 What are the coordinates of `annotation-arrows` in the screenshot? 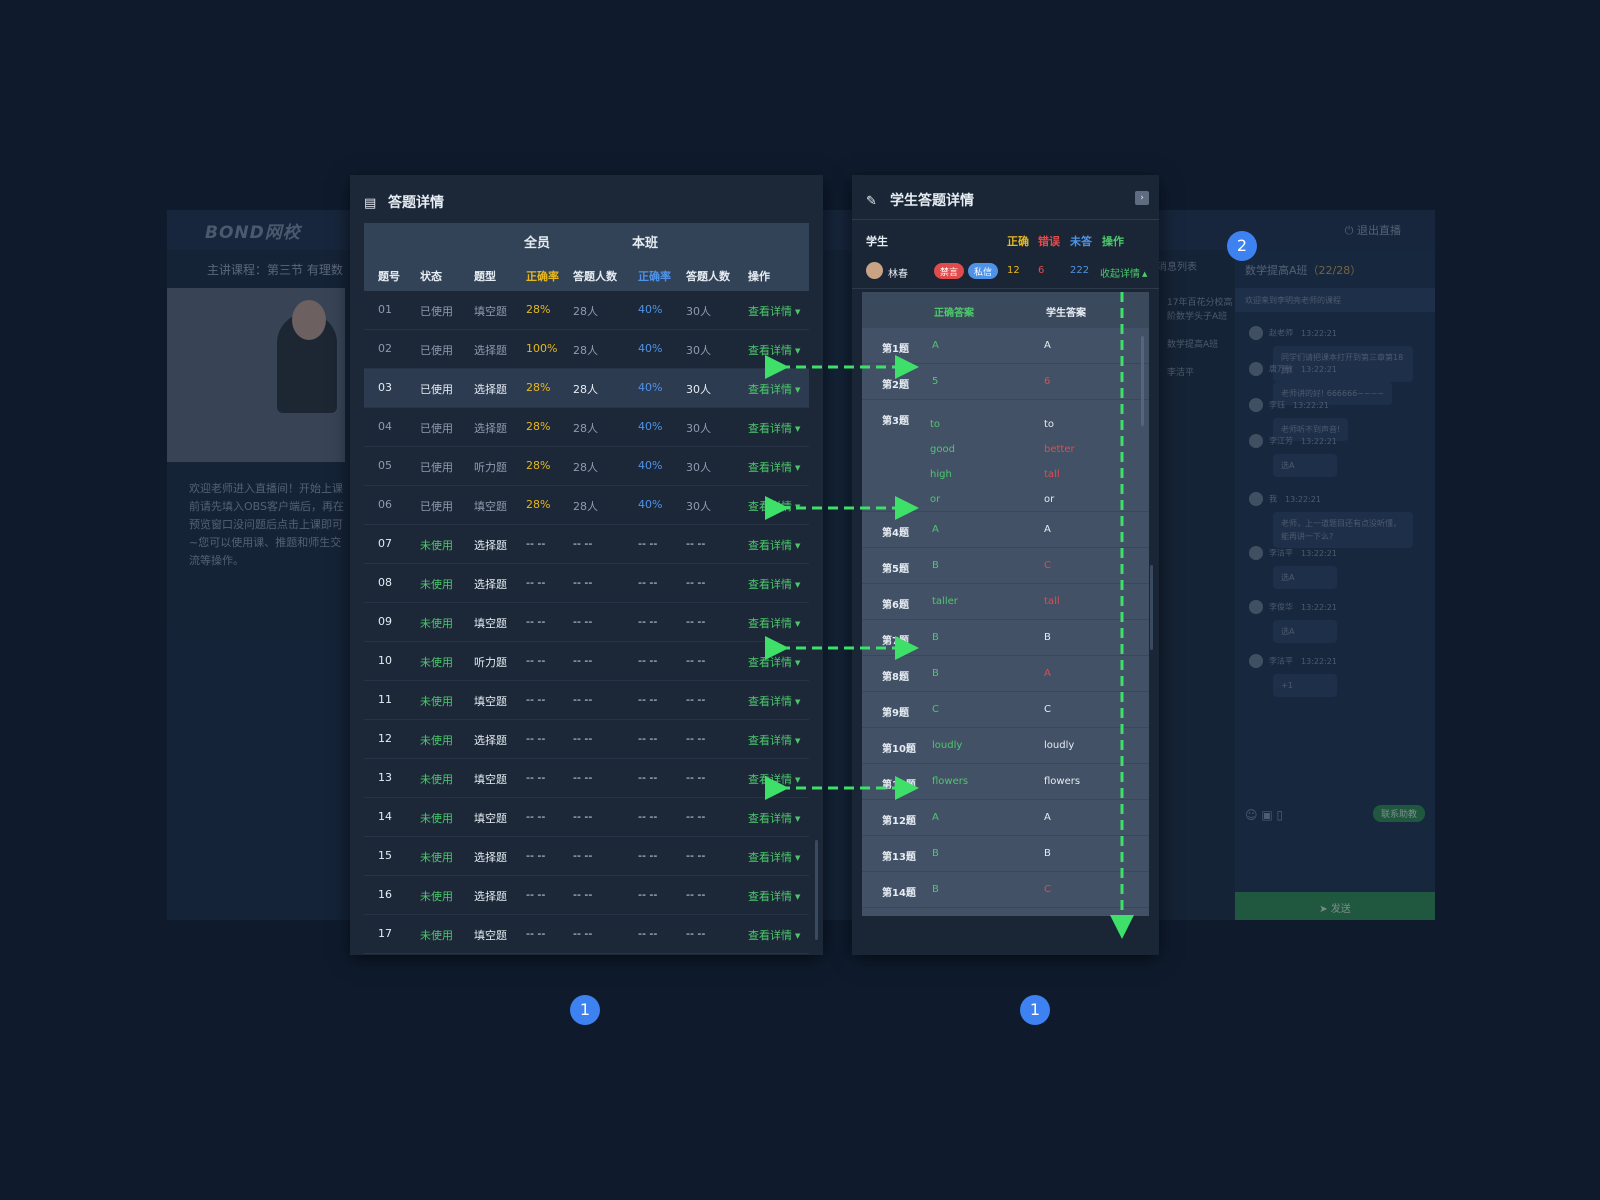 It's located at (949, 615).